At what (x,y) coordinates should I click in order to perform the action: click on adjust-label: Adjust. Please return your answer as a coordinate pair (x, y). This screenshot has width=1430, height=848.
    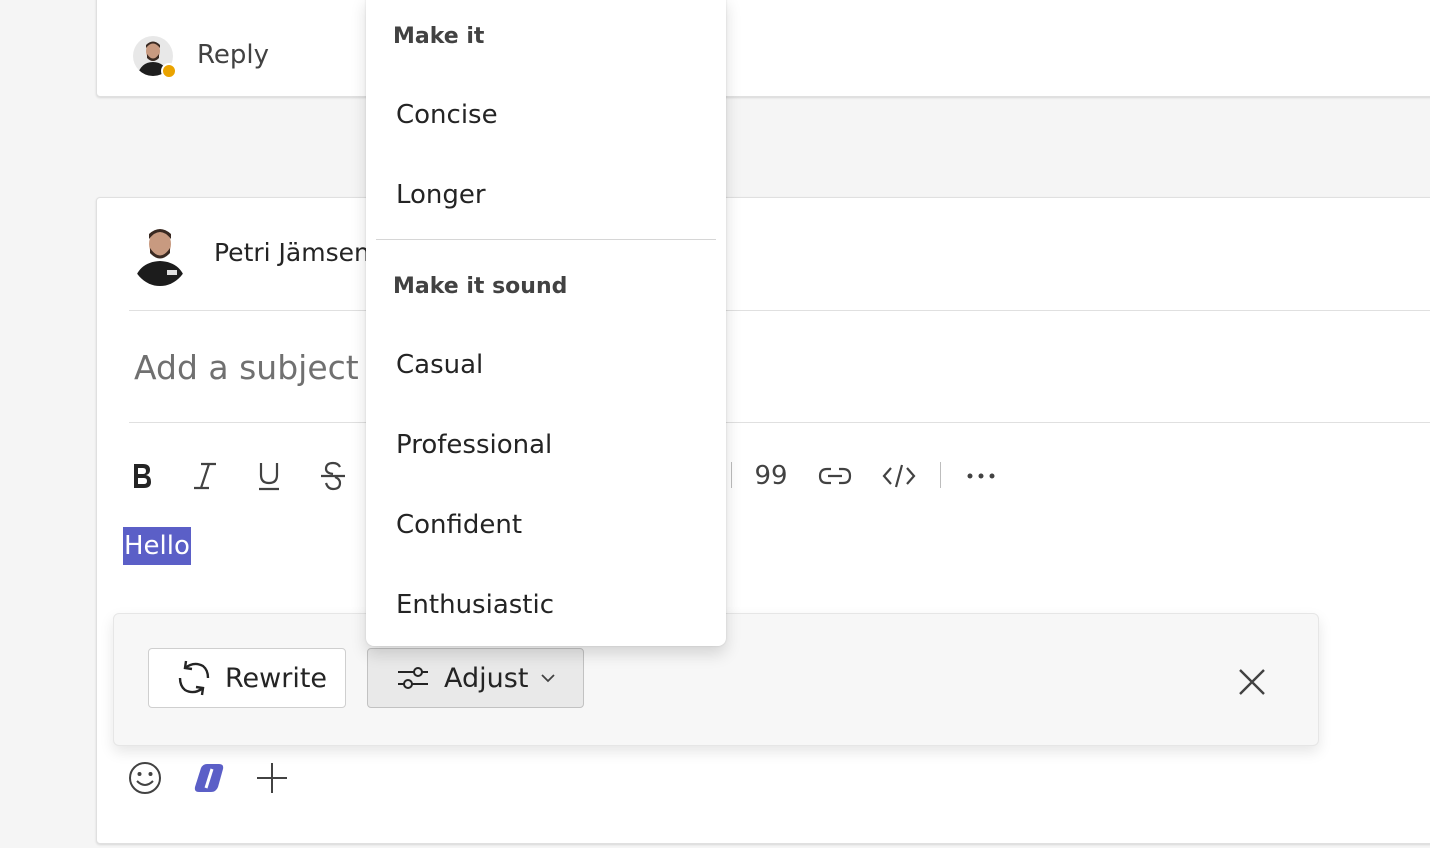
    Looking at the image, I should click on (486, 678).